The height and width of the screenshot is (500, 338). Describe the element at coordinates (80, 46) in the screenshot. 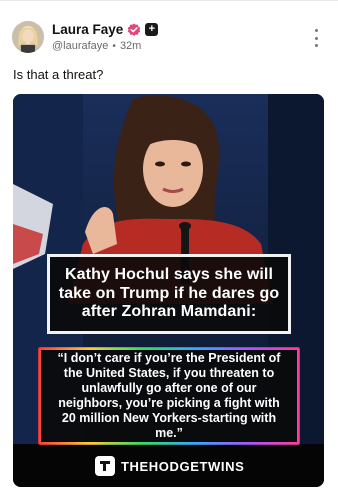

I see `author-handle: @laurafaye` at that location.